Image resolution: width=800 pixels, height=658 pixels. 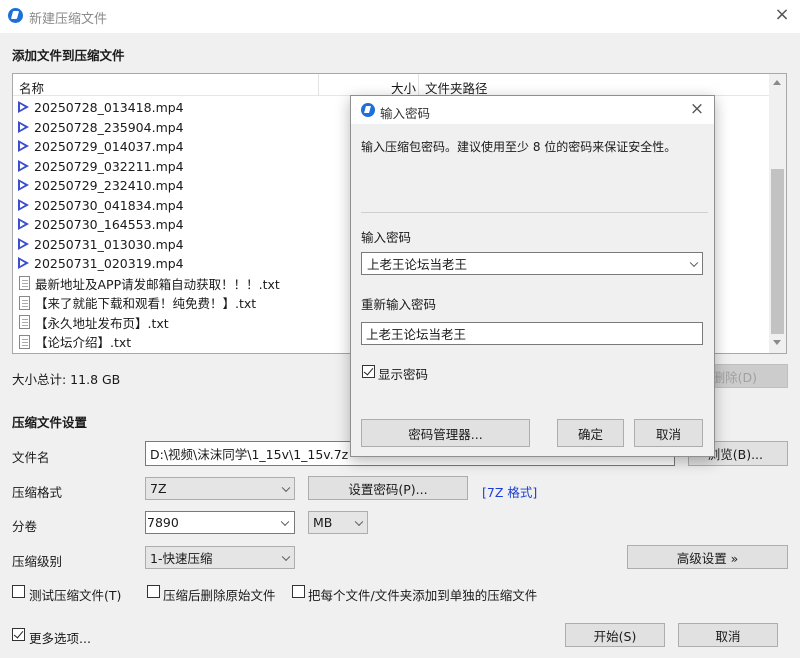 I want to click on level-select: 1-快速压缩, so click(x=220, y=557).